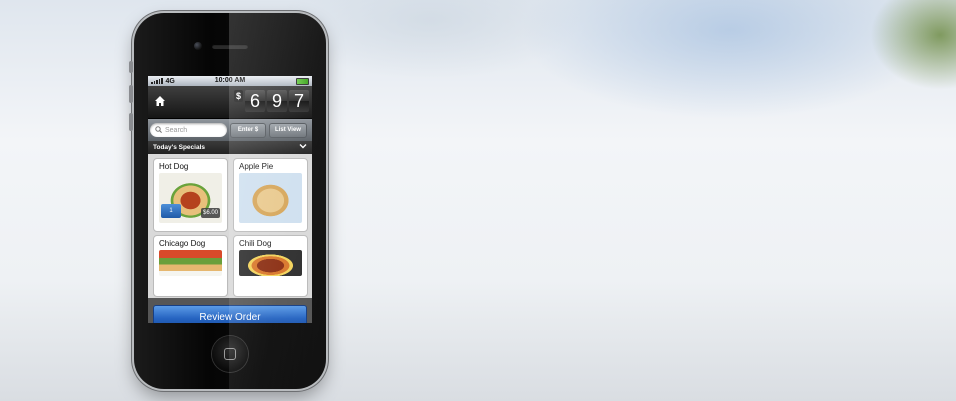 The height and width of the screenshot is (401, 956). Describe the element at coordinates (288, 130) in the screenshot. I see `list-view-button: List View` at that location.